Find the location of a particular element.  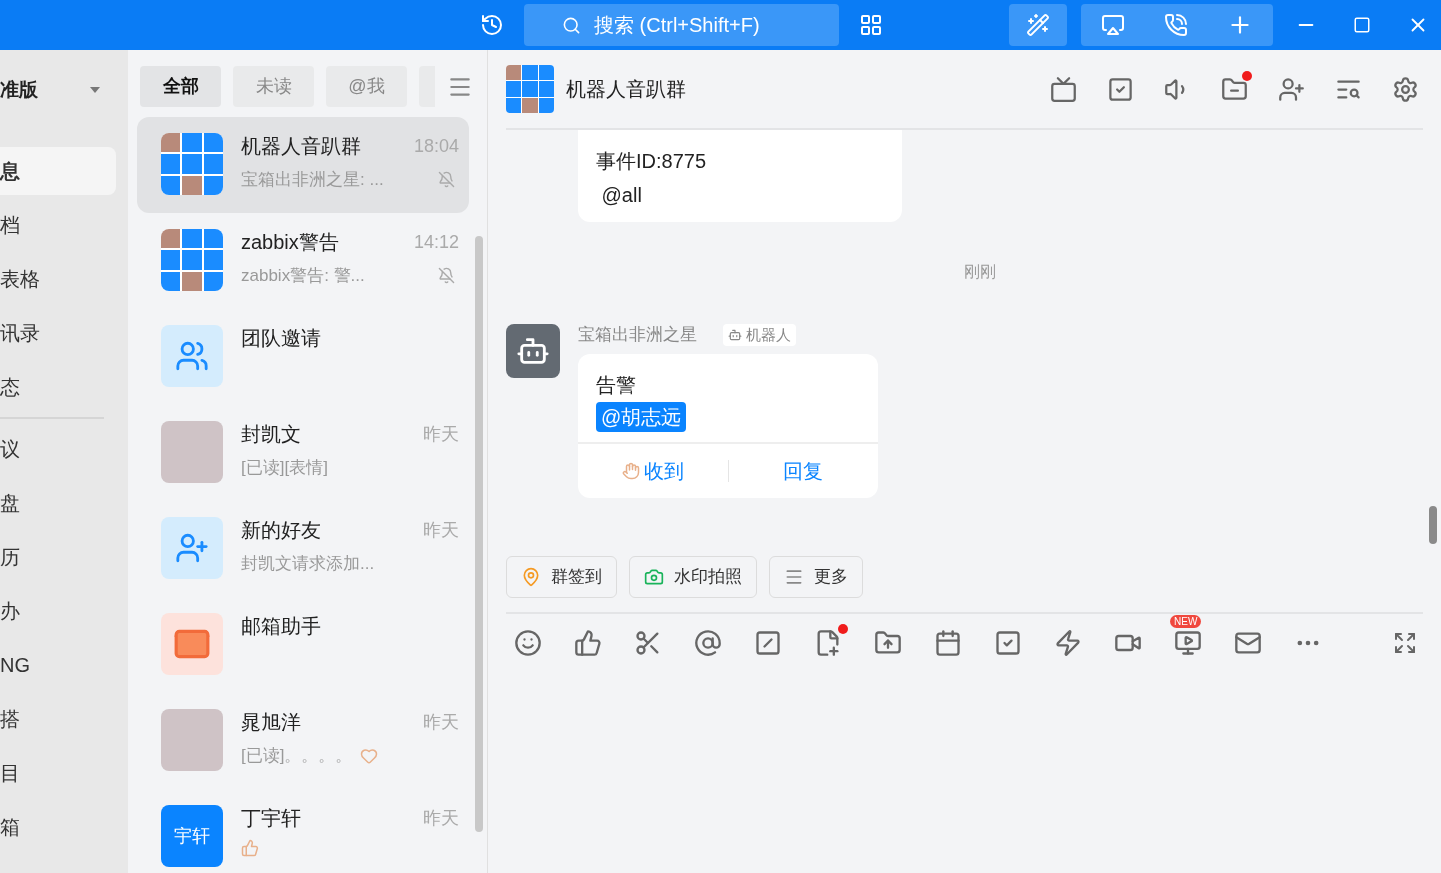

lightning-icon is located at coordinates (1068, 643).